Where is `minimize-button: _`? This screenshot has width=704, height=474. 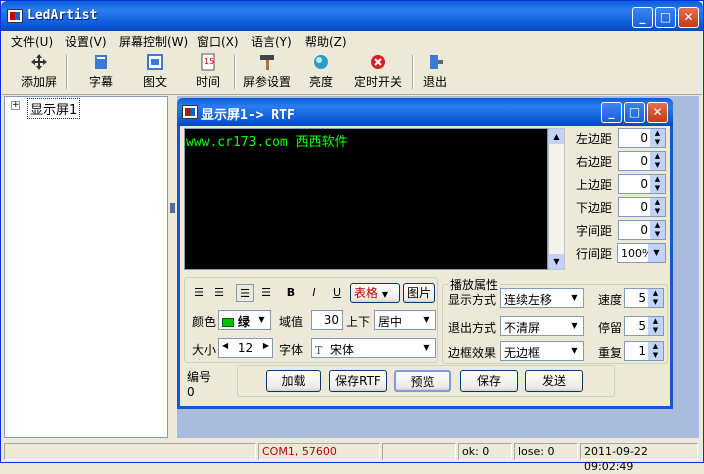
minimize-button: _ is located at coordinates (642, 17).